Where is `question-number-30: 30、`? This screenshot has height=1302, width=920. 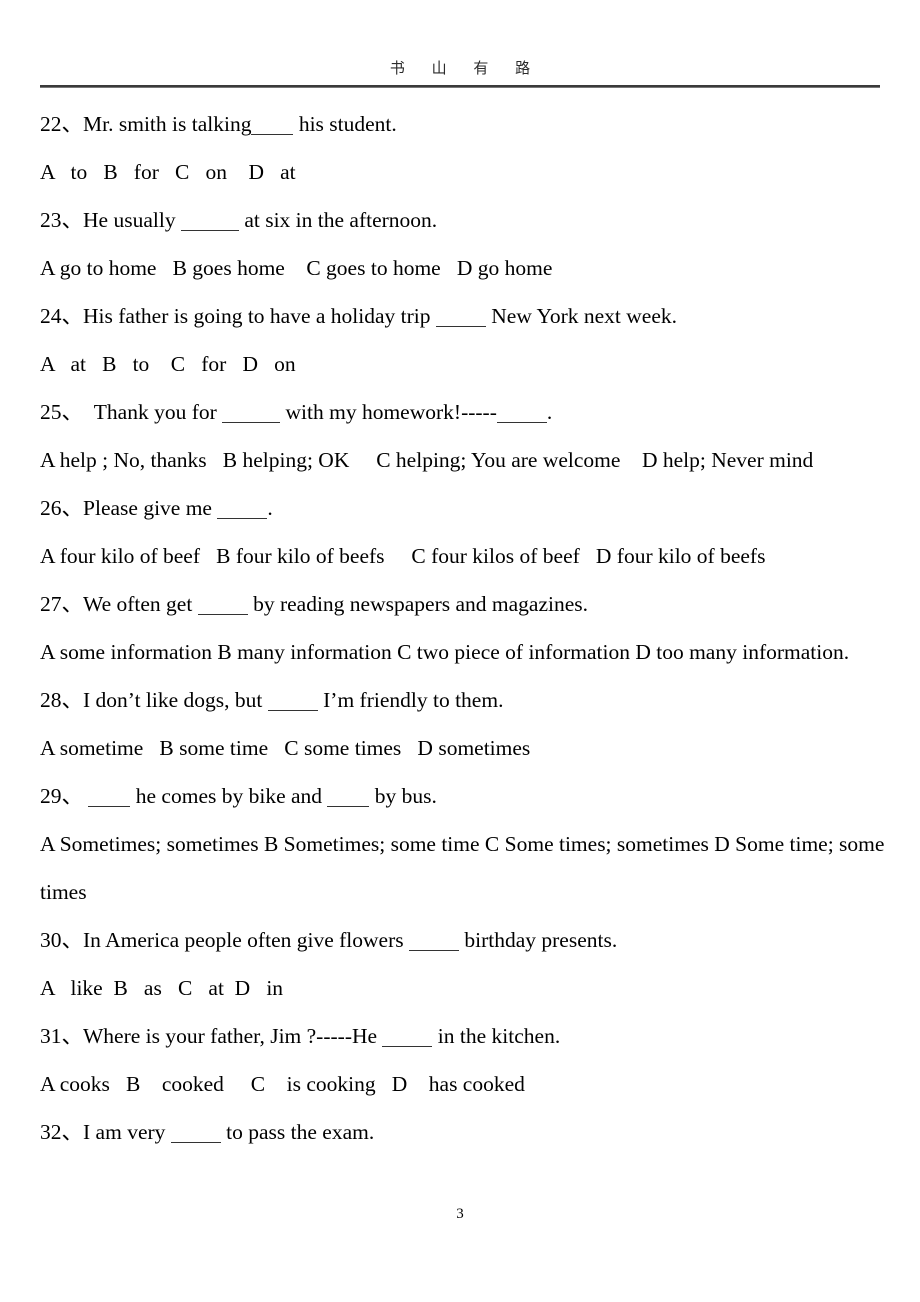
question-number-30: 30、 is located at coordinates (62, 940).